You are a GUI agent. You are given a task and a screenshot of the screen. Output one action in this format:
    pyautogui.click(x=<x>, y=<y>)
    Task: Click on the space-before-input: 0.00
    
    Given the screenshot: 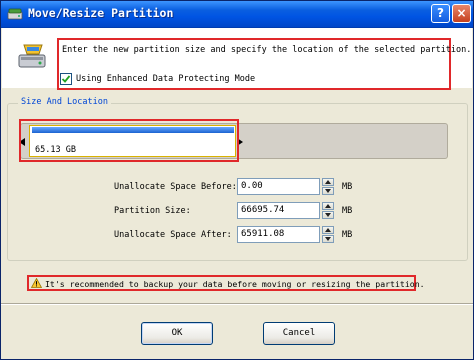 What is the action you would take?
    pyautogui.click(x=278, y=186)
    